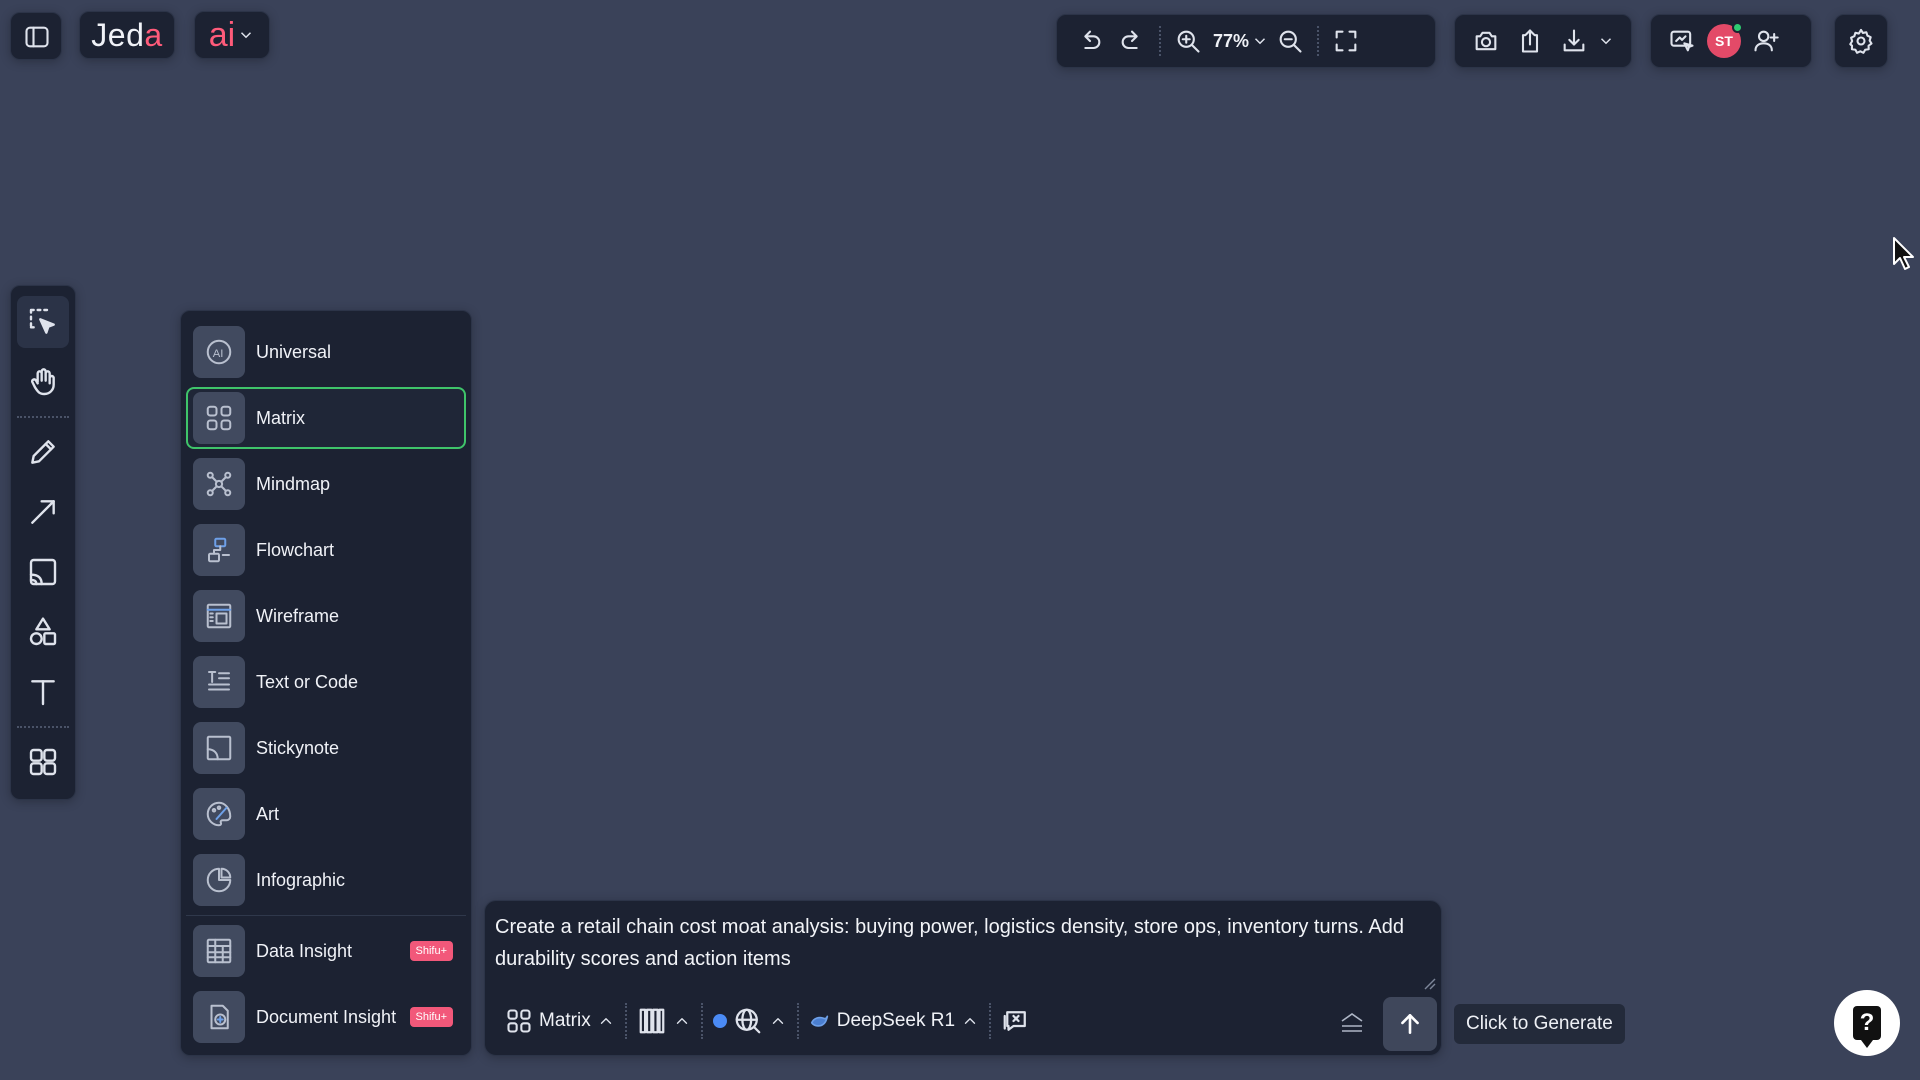 The image size is (1920, 1080). I want to click on zoom-out-icon, so click(1290, 41).